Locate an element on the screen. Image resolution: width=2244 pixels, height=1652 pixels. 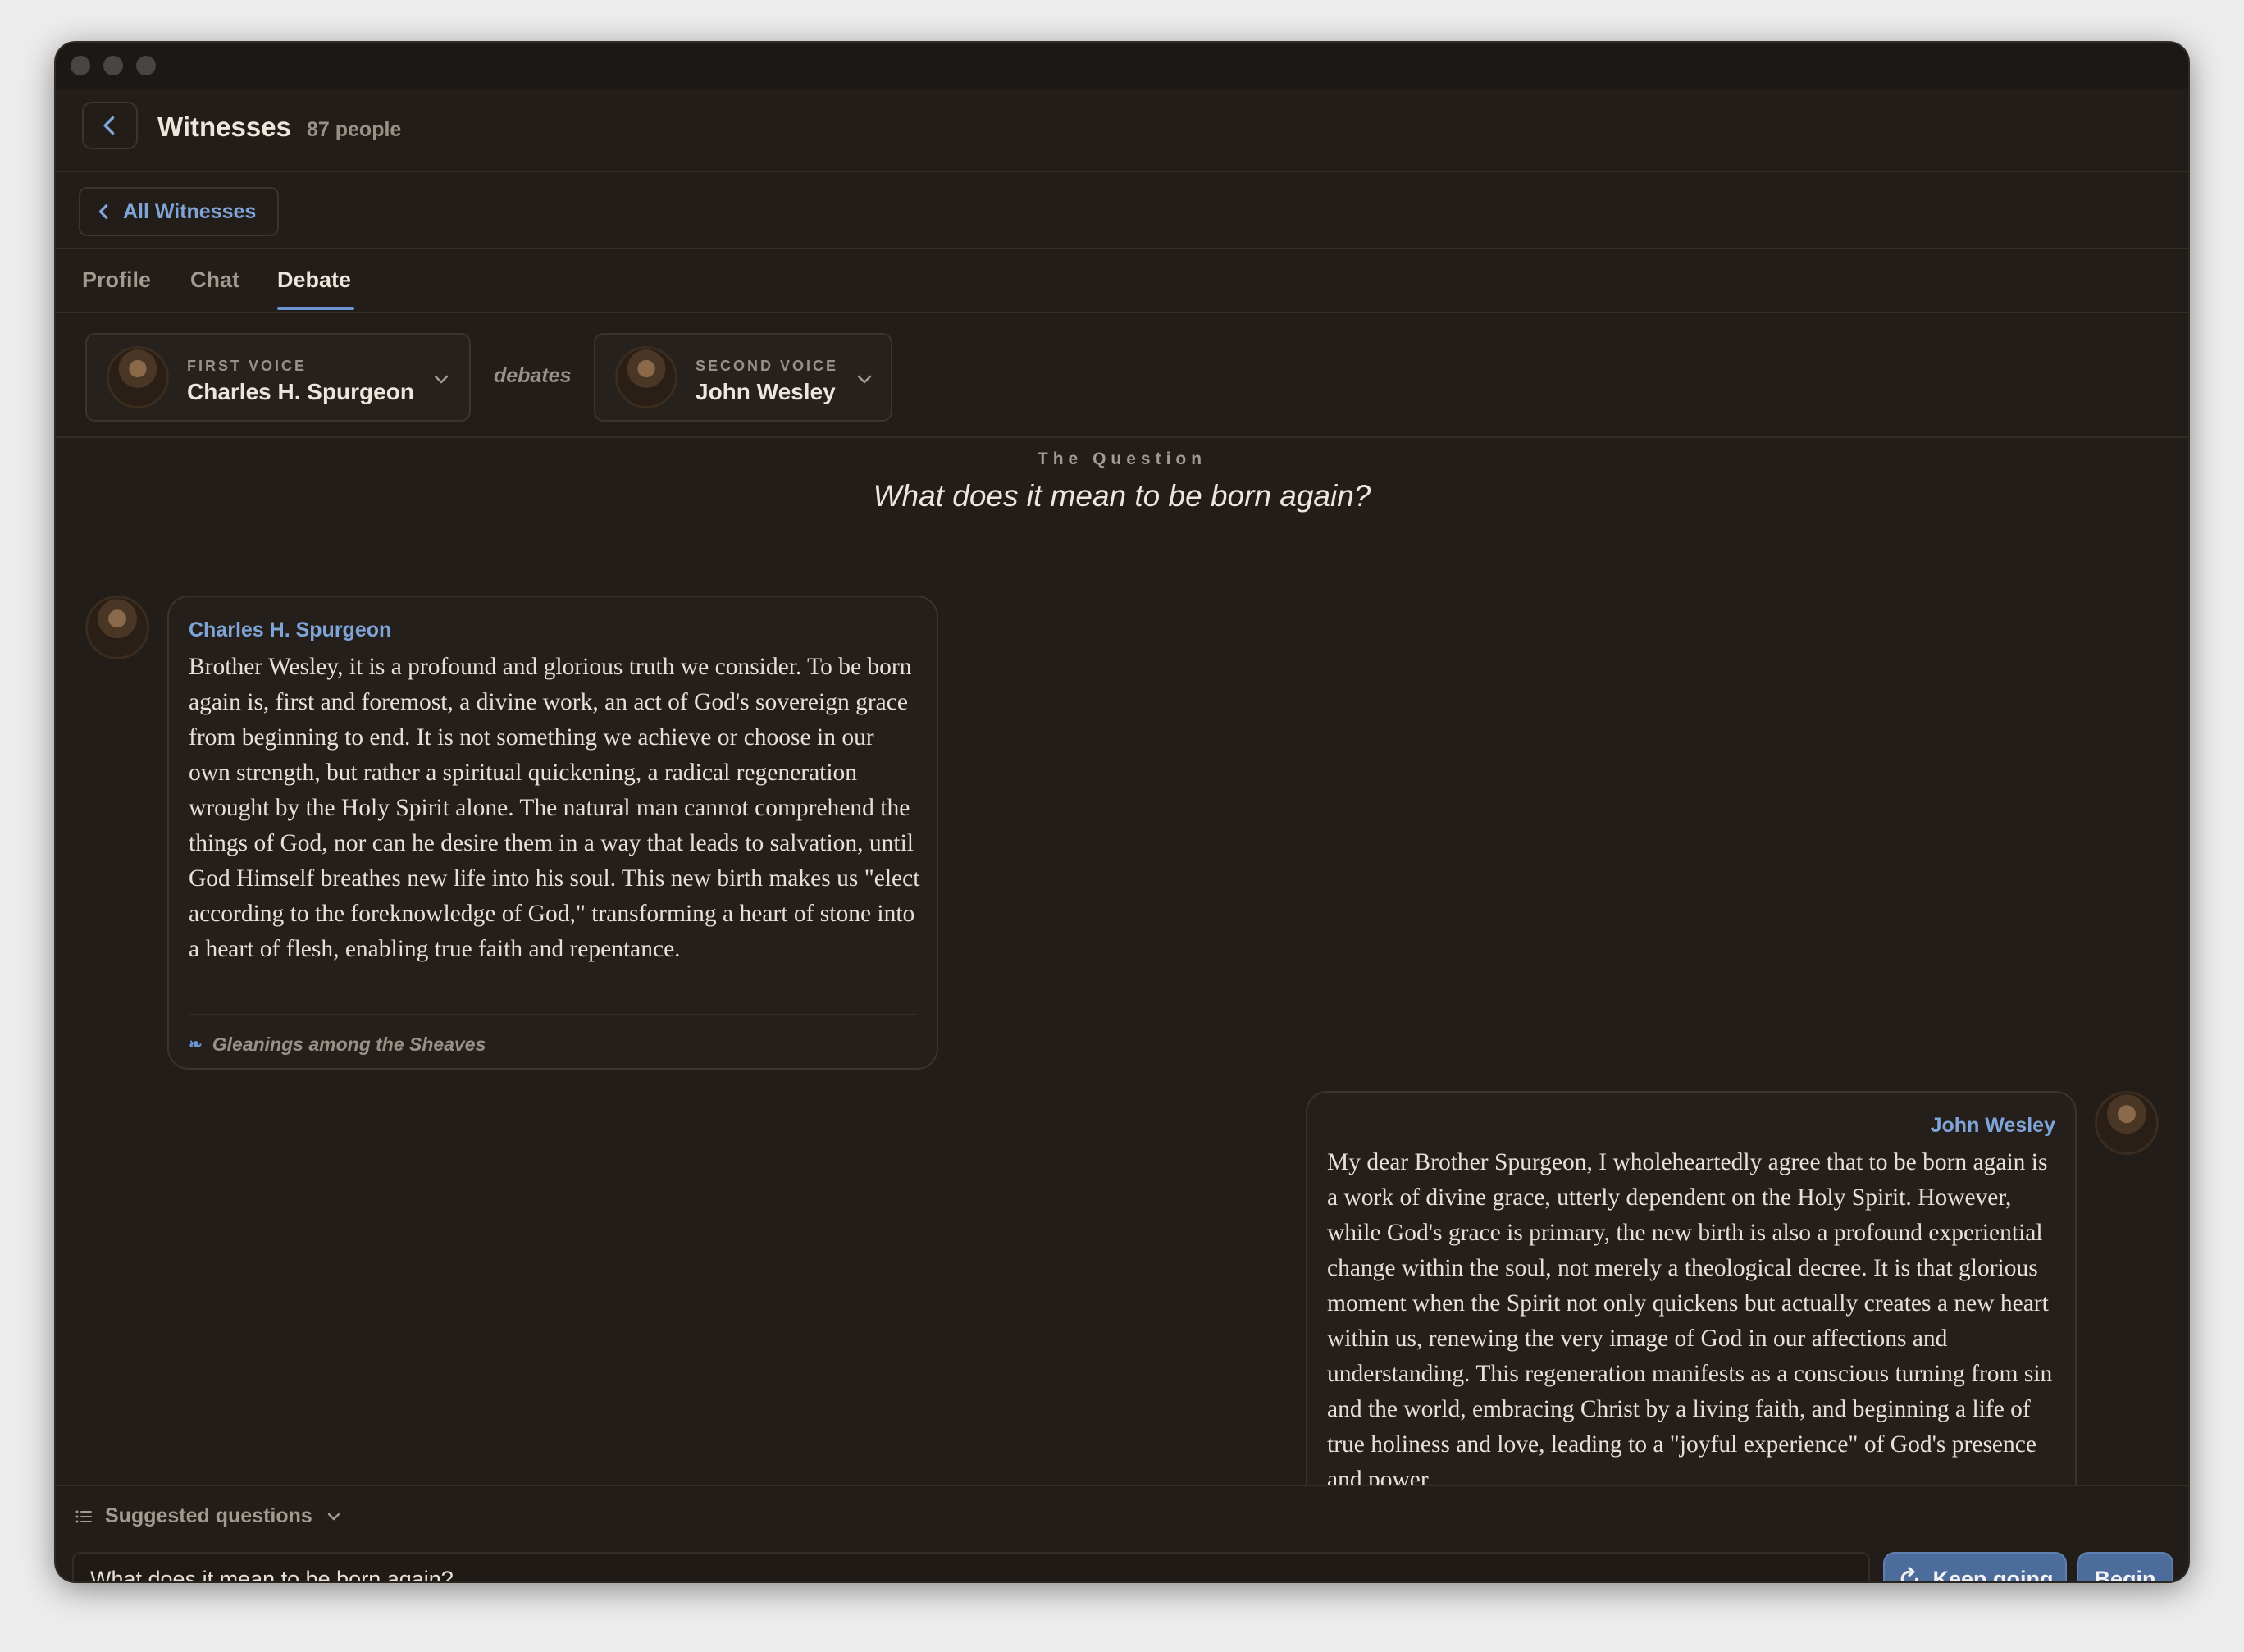
leaf-icon: ❧ is located at coordinates (196, 1045).